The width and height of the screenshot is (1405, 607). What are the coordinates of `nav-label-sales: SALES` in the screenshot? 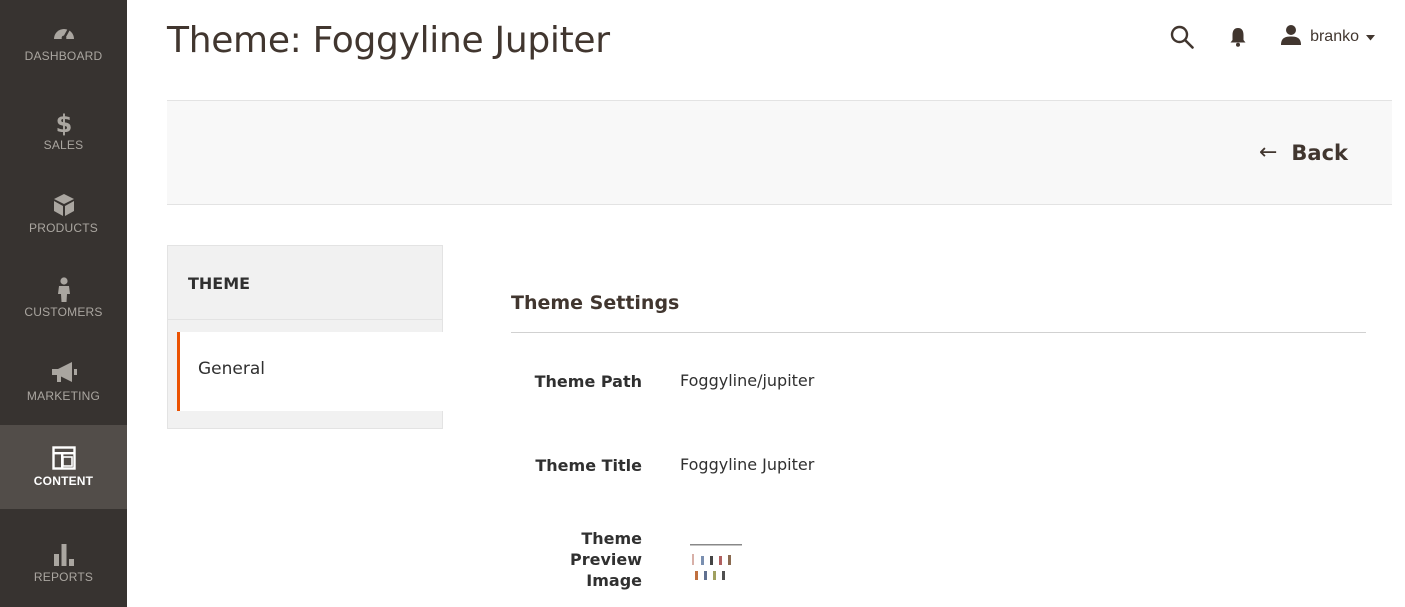 It's located at (63, 145).